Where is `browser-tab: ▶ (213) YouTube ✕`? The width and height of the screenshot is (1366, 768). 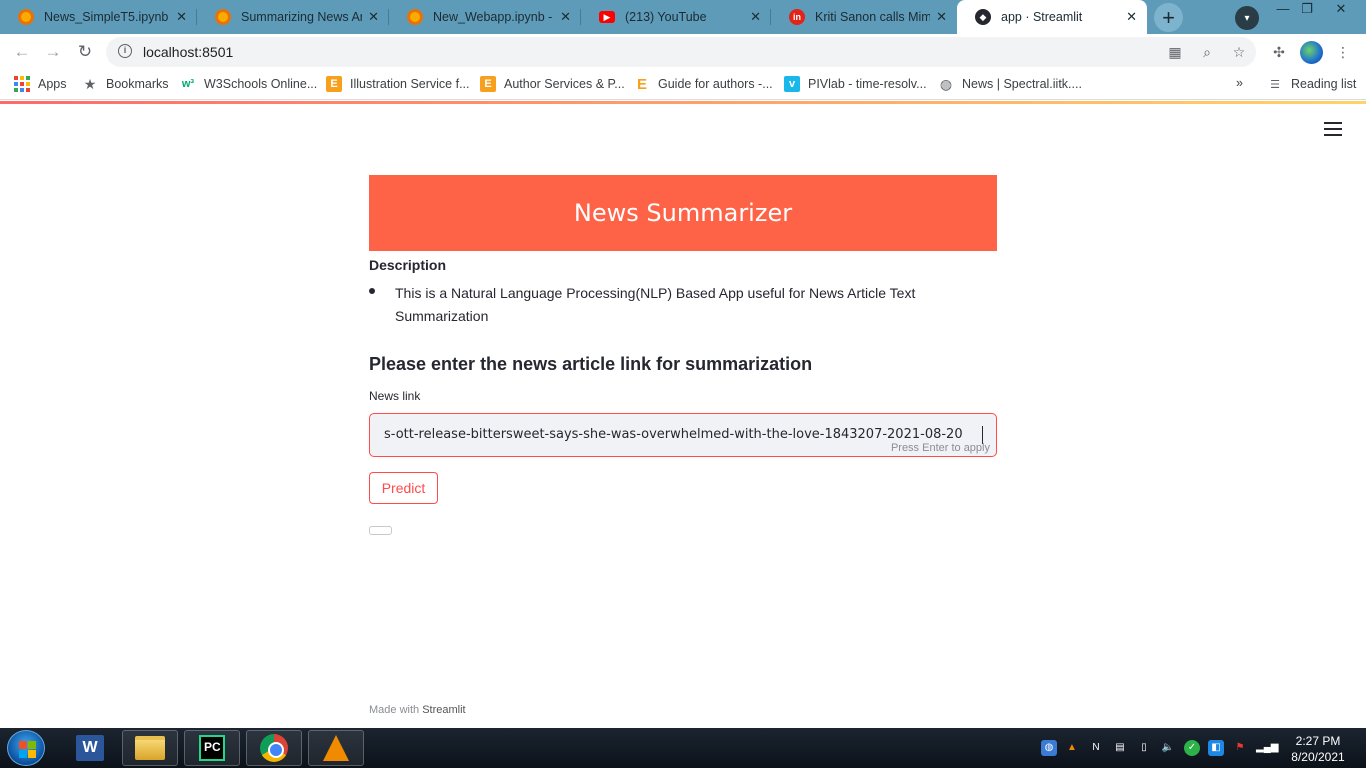 browser-tab: ▶ (213) YouTube ✕ is located at coordinates (676, 17).